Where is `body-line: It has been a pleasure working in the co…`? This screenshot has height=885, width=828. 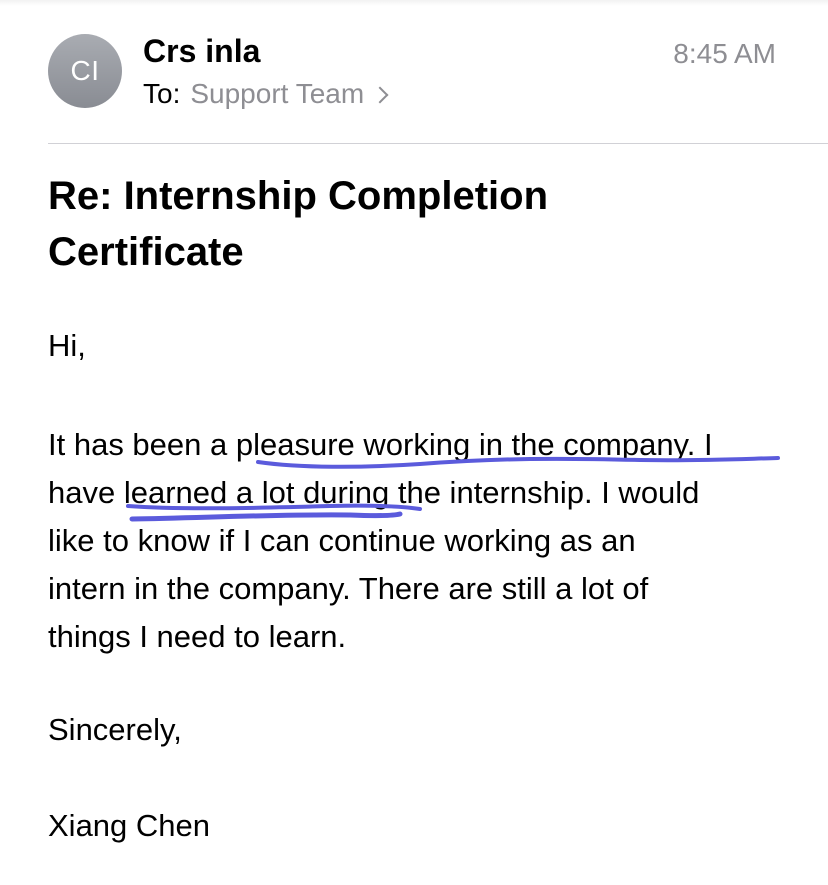 body-line: It has been a pleasure working in the co… is located at coordinates (380, 444).